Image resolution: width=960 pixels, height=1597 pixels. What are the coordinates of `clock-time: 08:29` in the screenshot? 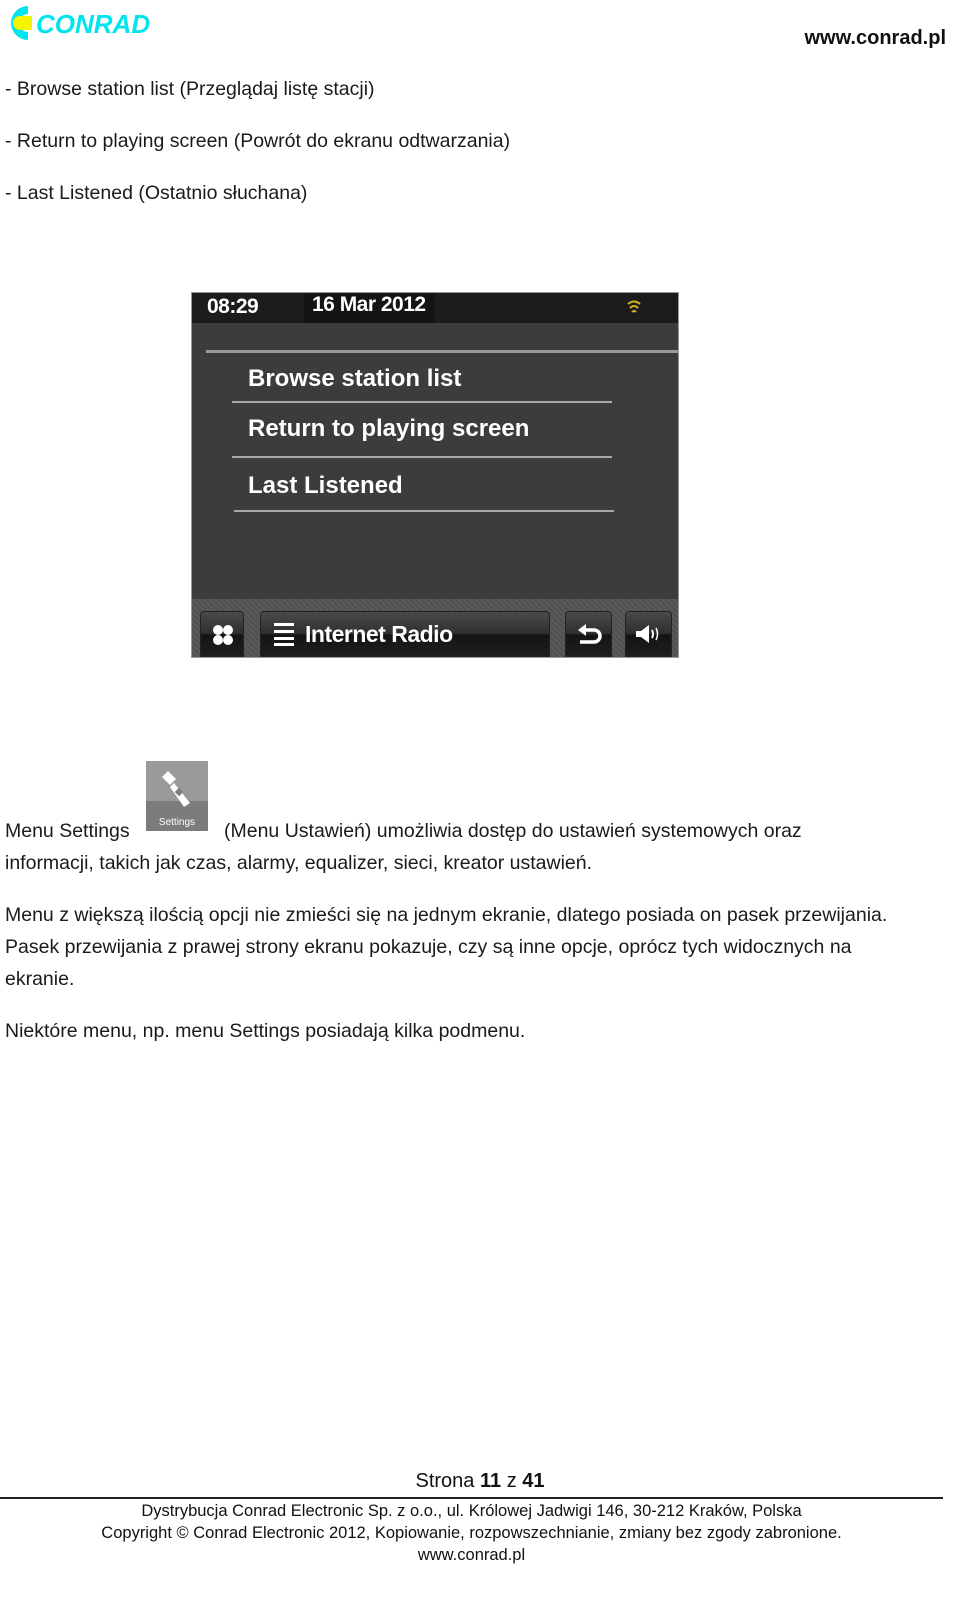 It's located at (233, 306).